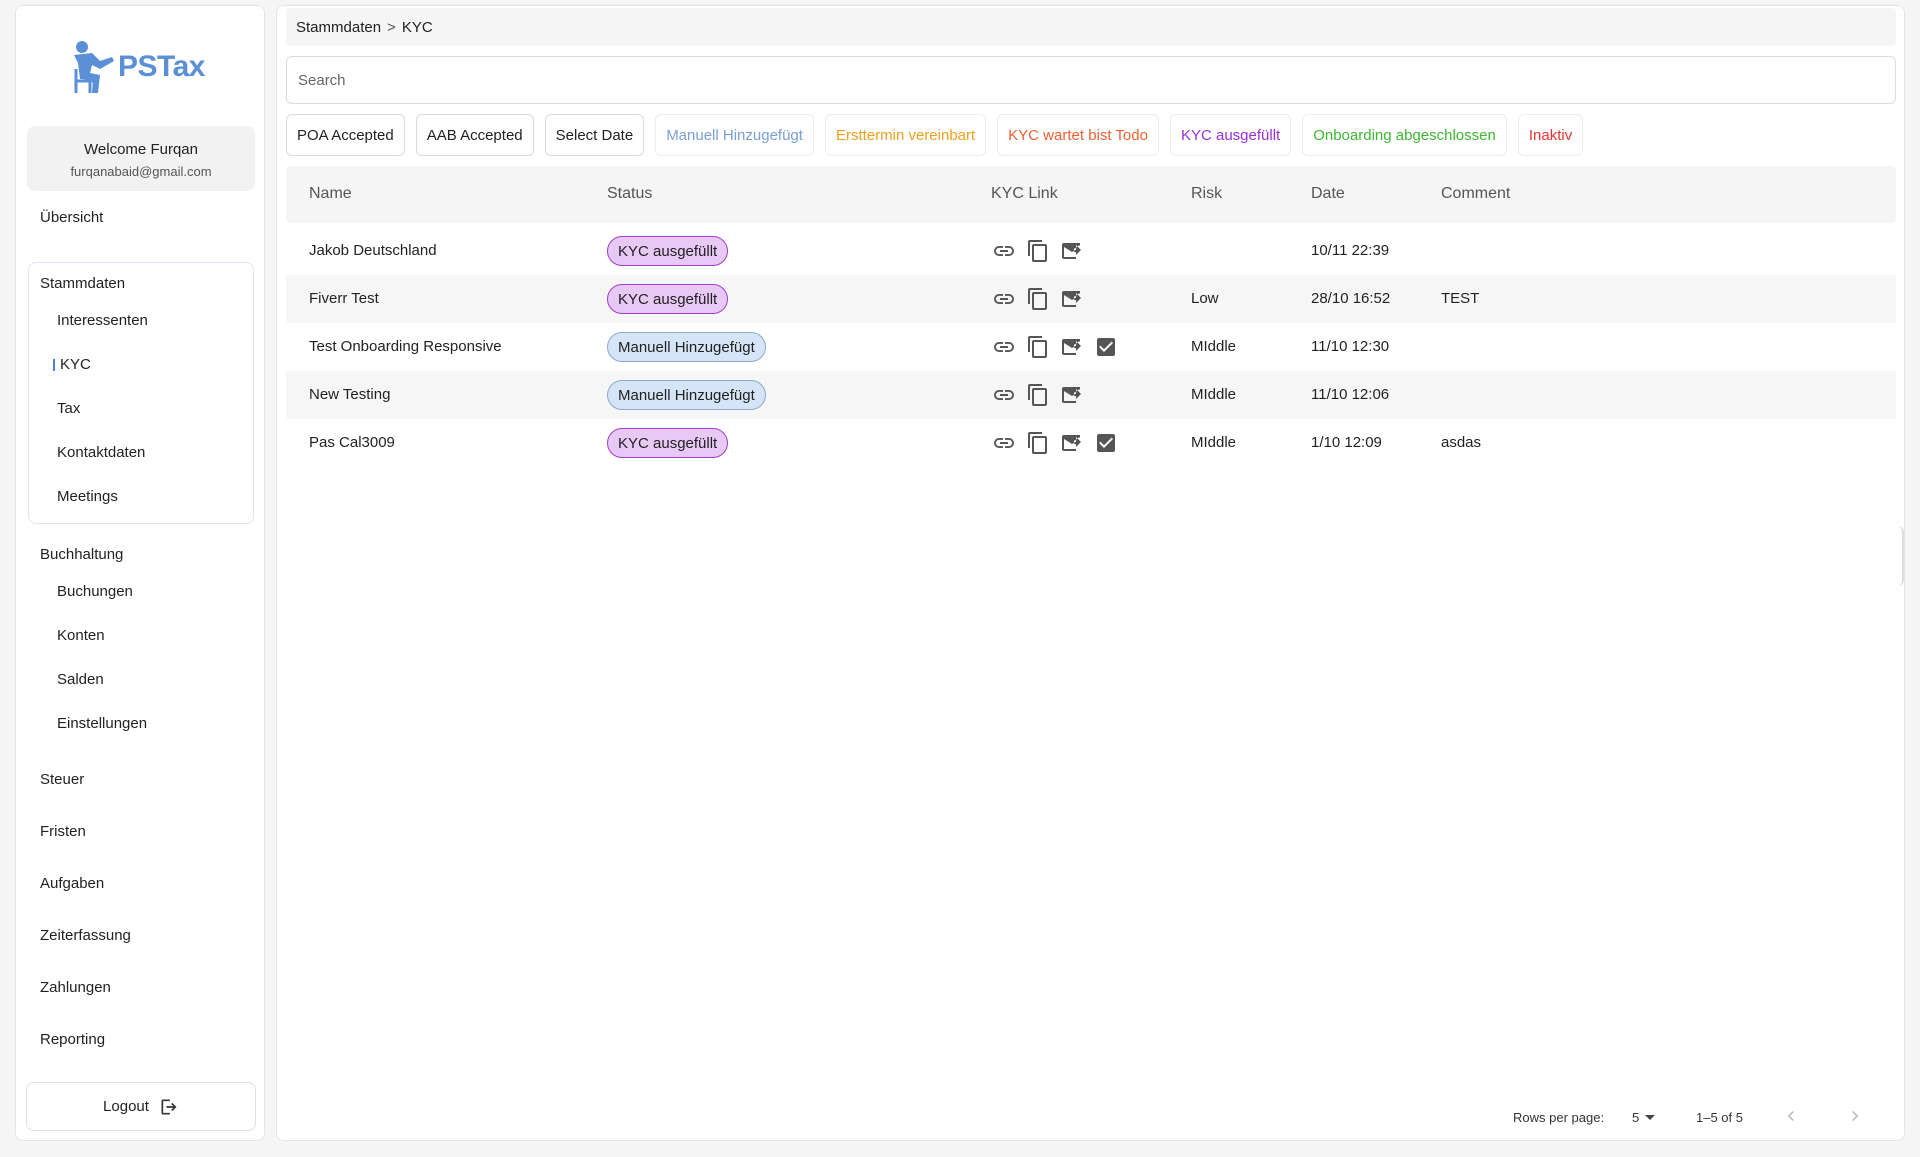  I want to click on nav-item-einstellungen: Einstellungen, so click(102, 723).